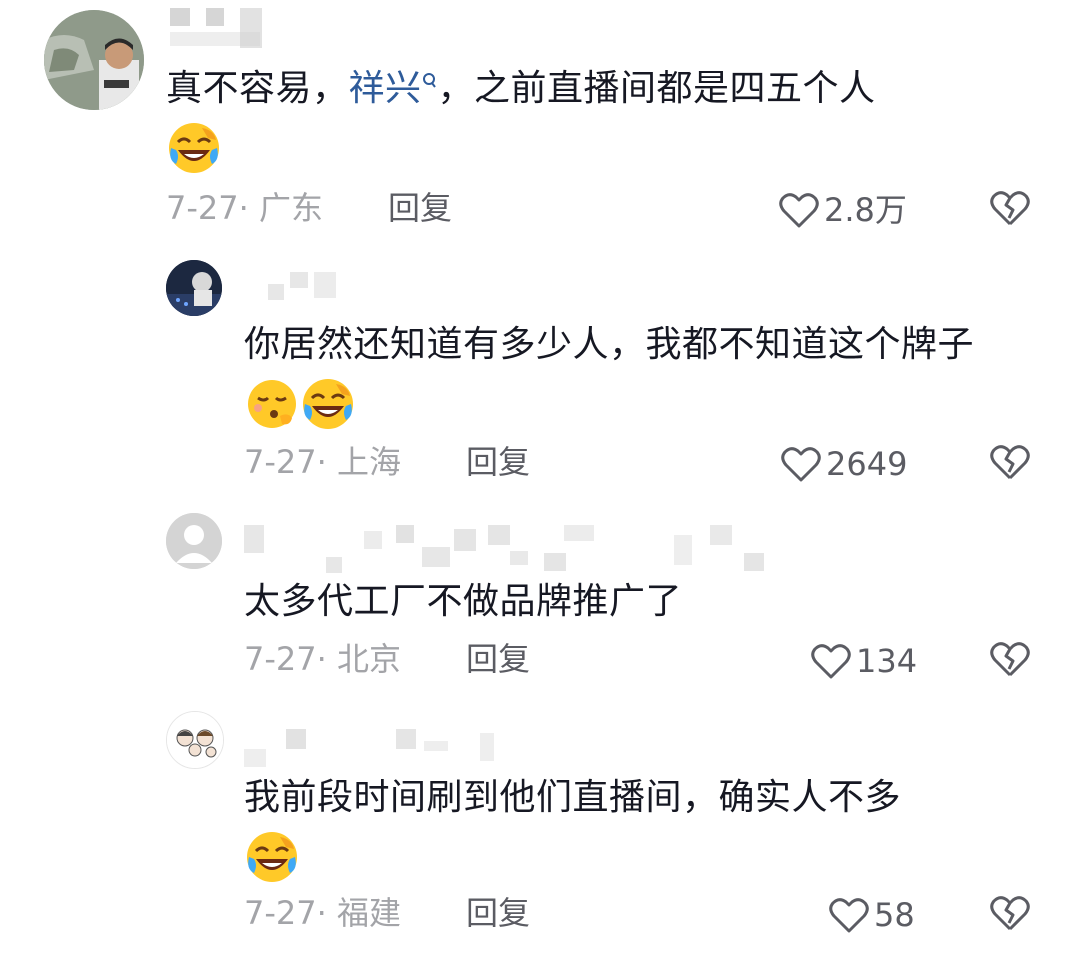 The height and width of the screenshot is (954, 1080). Describe the element at coordinates (195, 740) in the screenshot. I see `cartoon-family-avatar` at that location.